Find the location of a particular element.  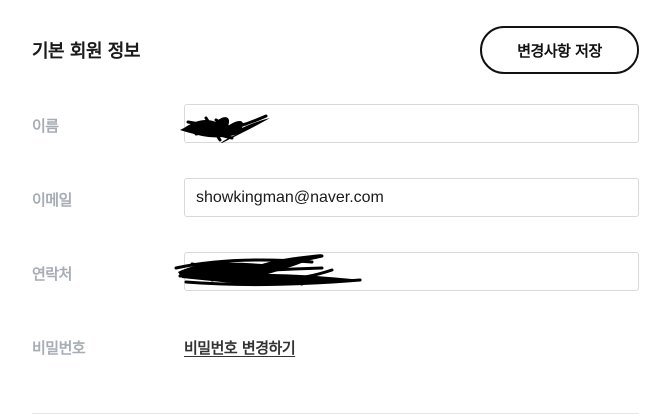

name-field is located at coordinates (411, 123).